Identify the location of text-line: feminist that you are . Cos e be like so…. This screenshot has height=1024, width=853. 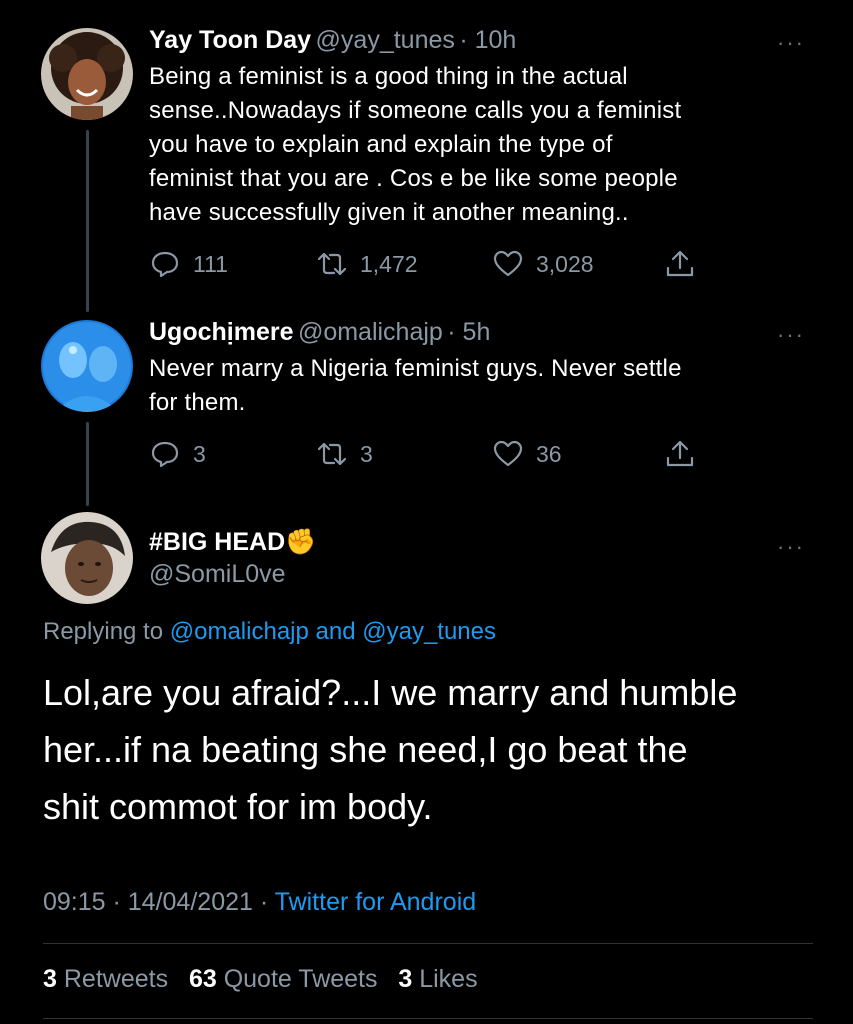
(413, 178).